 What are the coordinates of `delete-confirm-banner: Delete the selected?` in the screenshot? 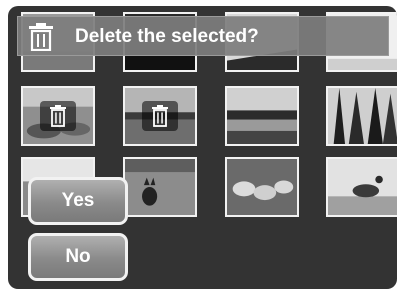 It's located at (203, 36).